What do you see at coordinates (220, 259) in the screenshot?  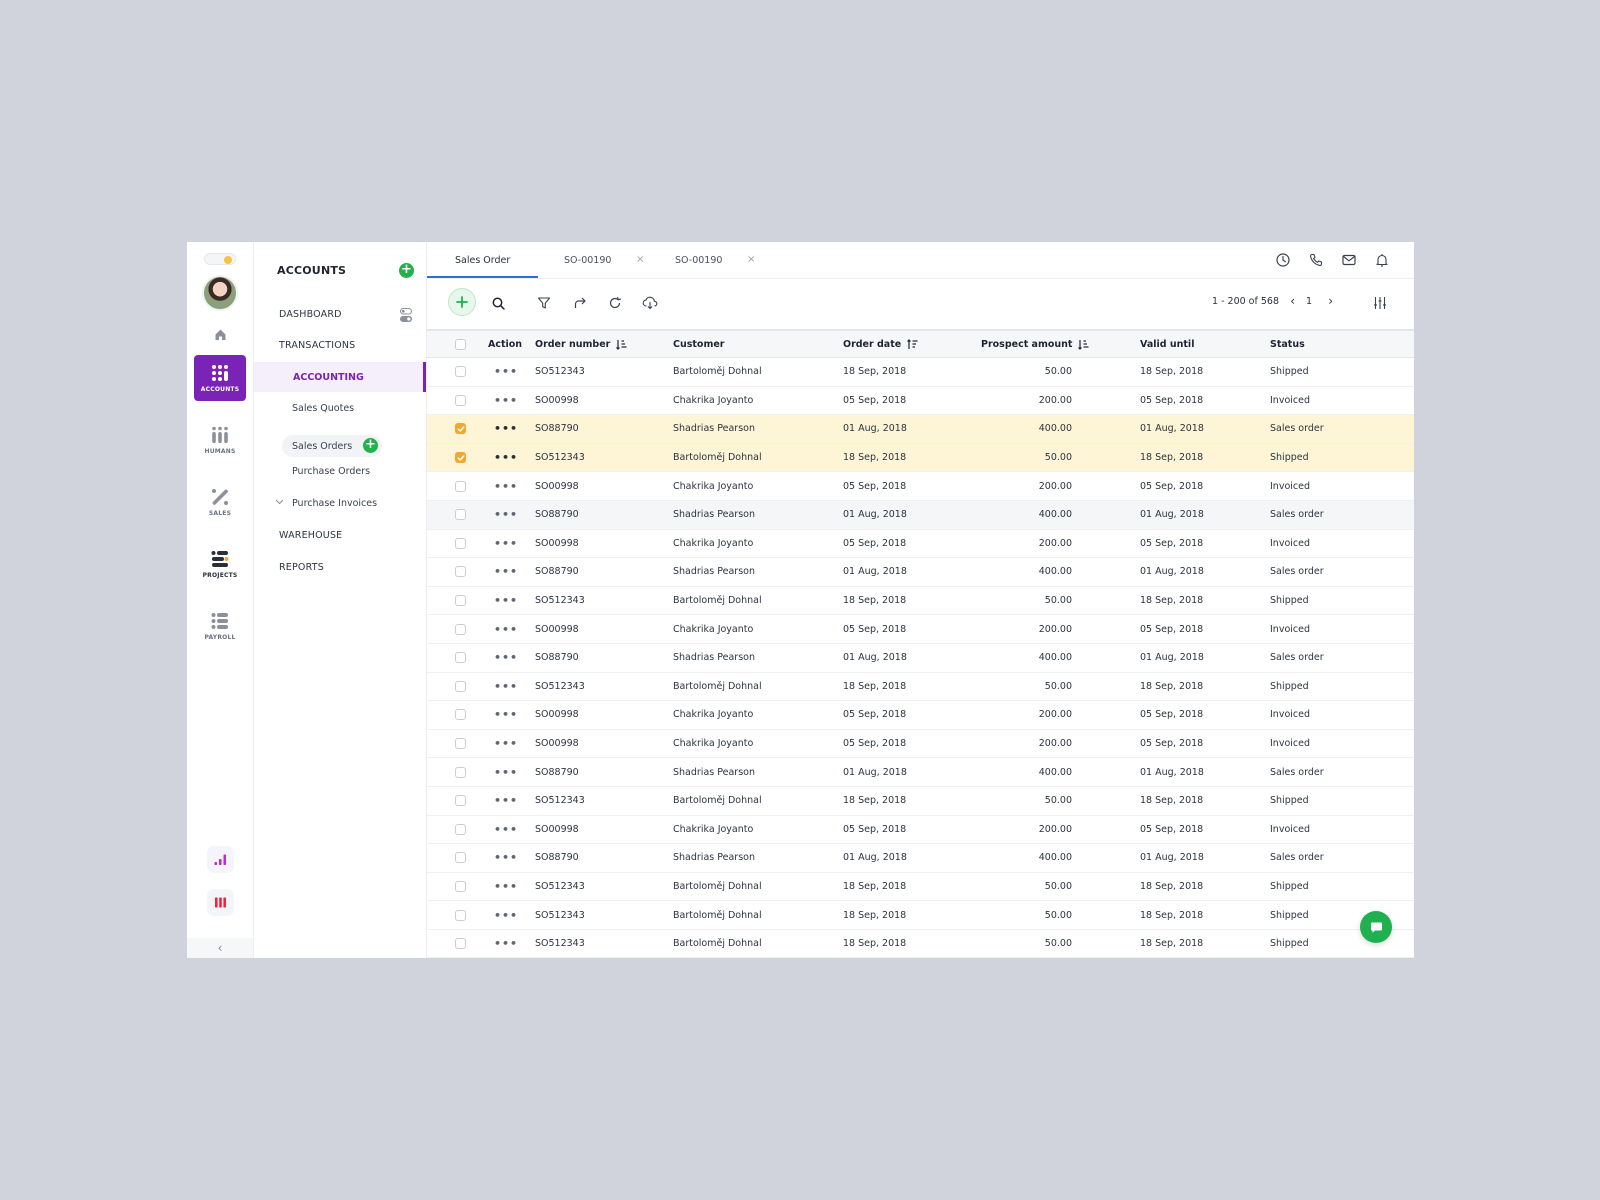 I see `theme-toggle` at bounding box center [220, 259].